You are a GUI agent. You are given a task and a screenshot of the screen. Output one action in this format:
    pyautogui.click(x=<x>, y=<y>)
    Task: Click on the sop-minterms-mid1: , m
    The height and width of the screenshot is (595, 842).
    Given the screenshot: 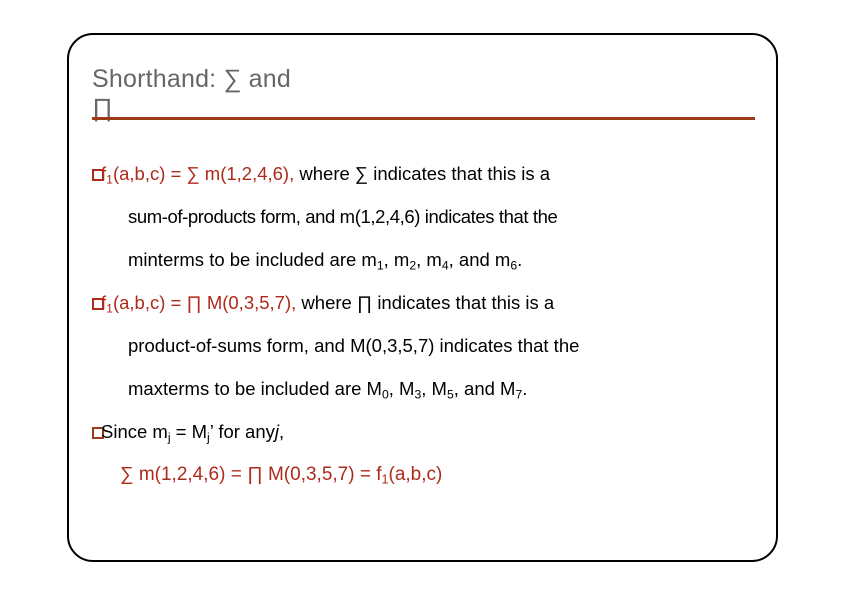 What is the action you would take?
    pyautogui.click(x=396, y=259)
    